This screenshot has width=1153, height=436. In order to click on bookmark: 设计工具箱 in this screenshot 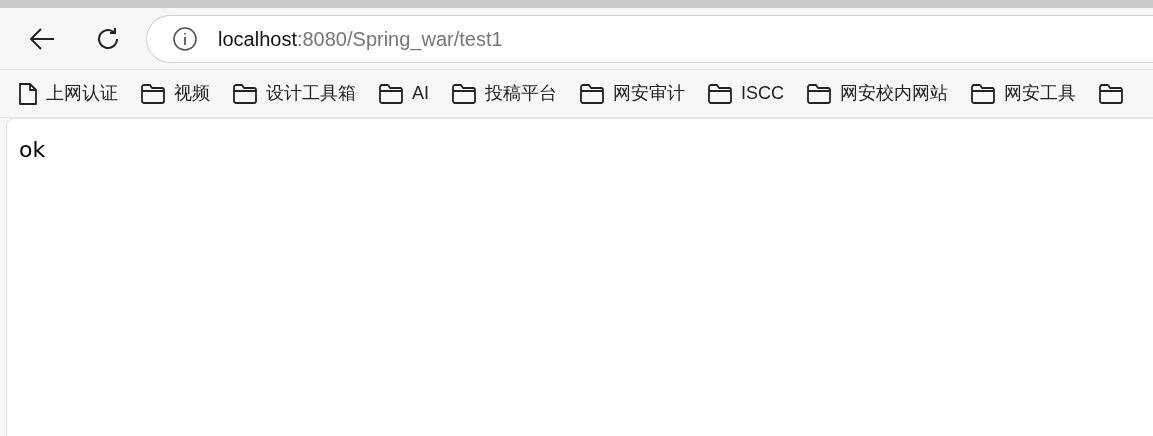, I will do `click(294, 93)`.